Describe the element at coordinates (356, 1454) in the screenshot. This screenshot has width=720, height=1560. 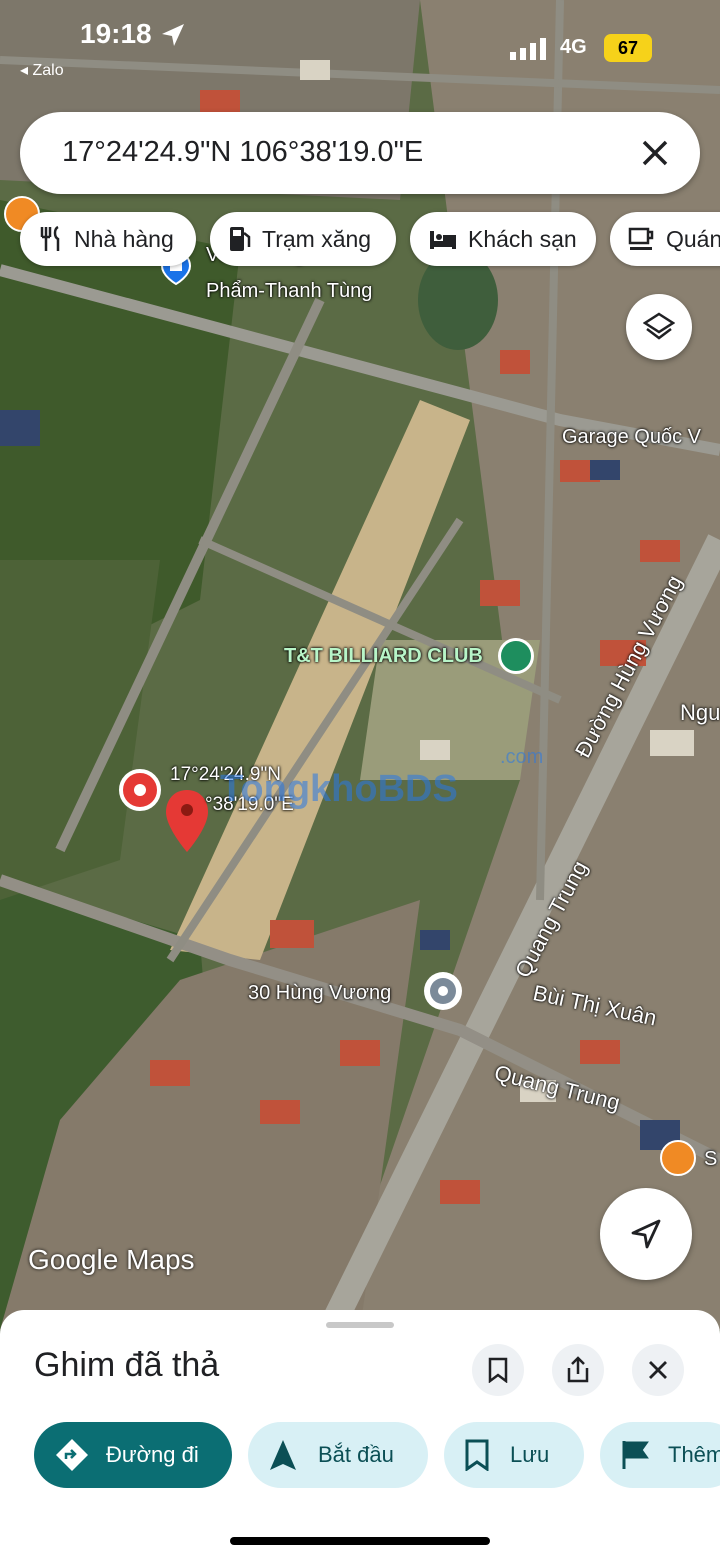
I see `start-label: Bắt đầu` at that location.